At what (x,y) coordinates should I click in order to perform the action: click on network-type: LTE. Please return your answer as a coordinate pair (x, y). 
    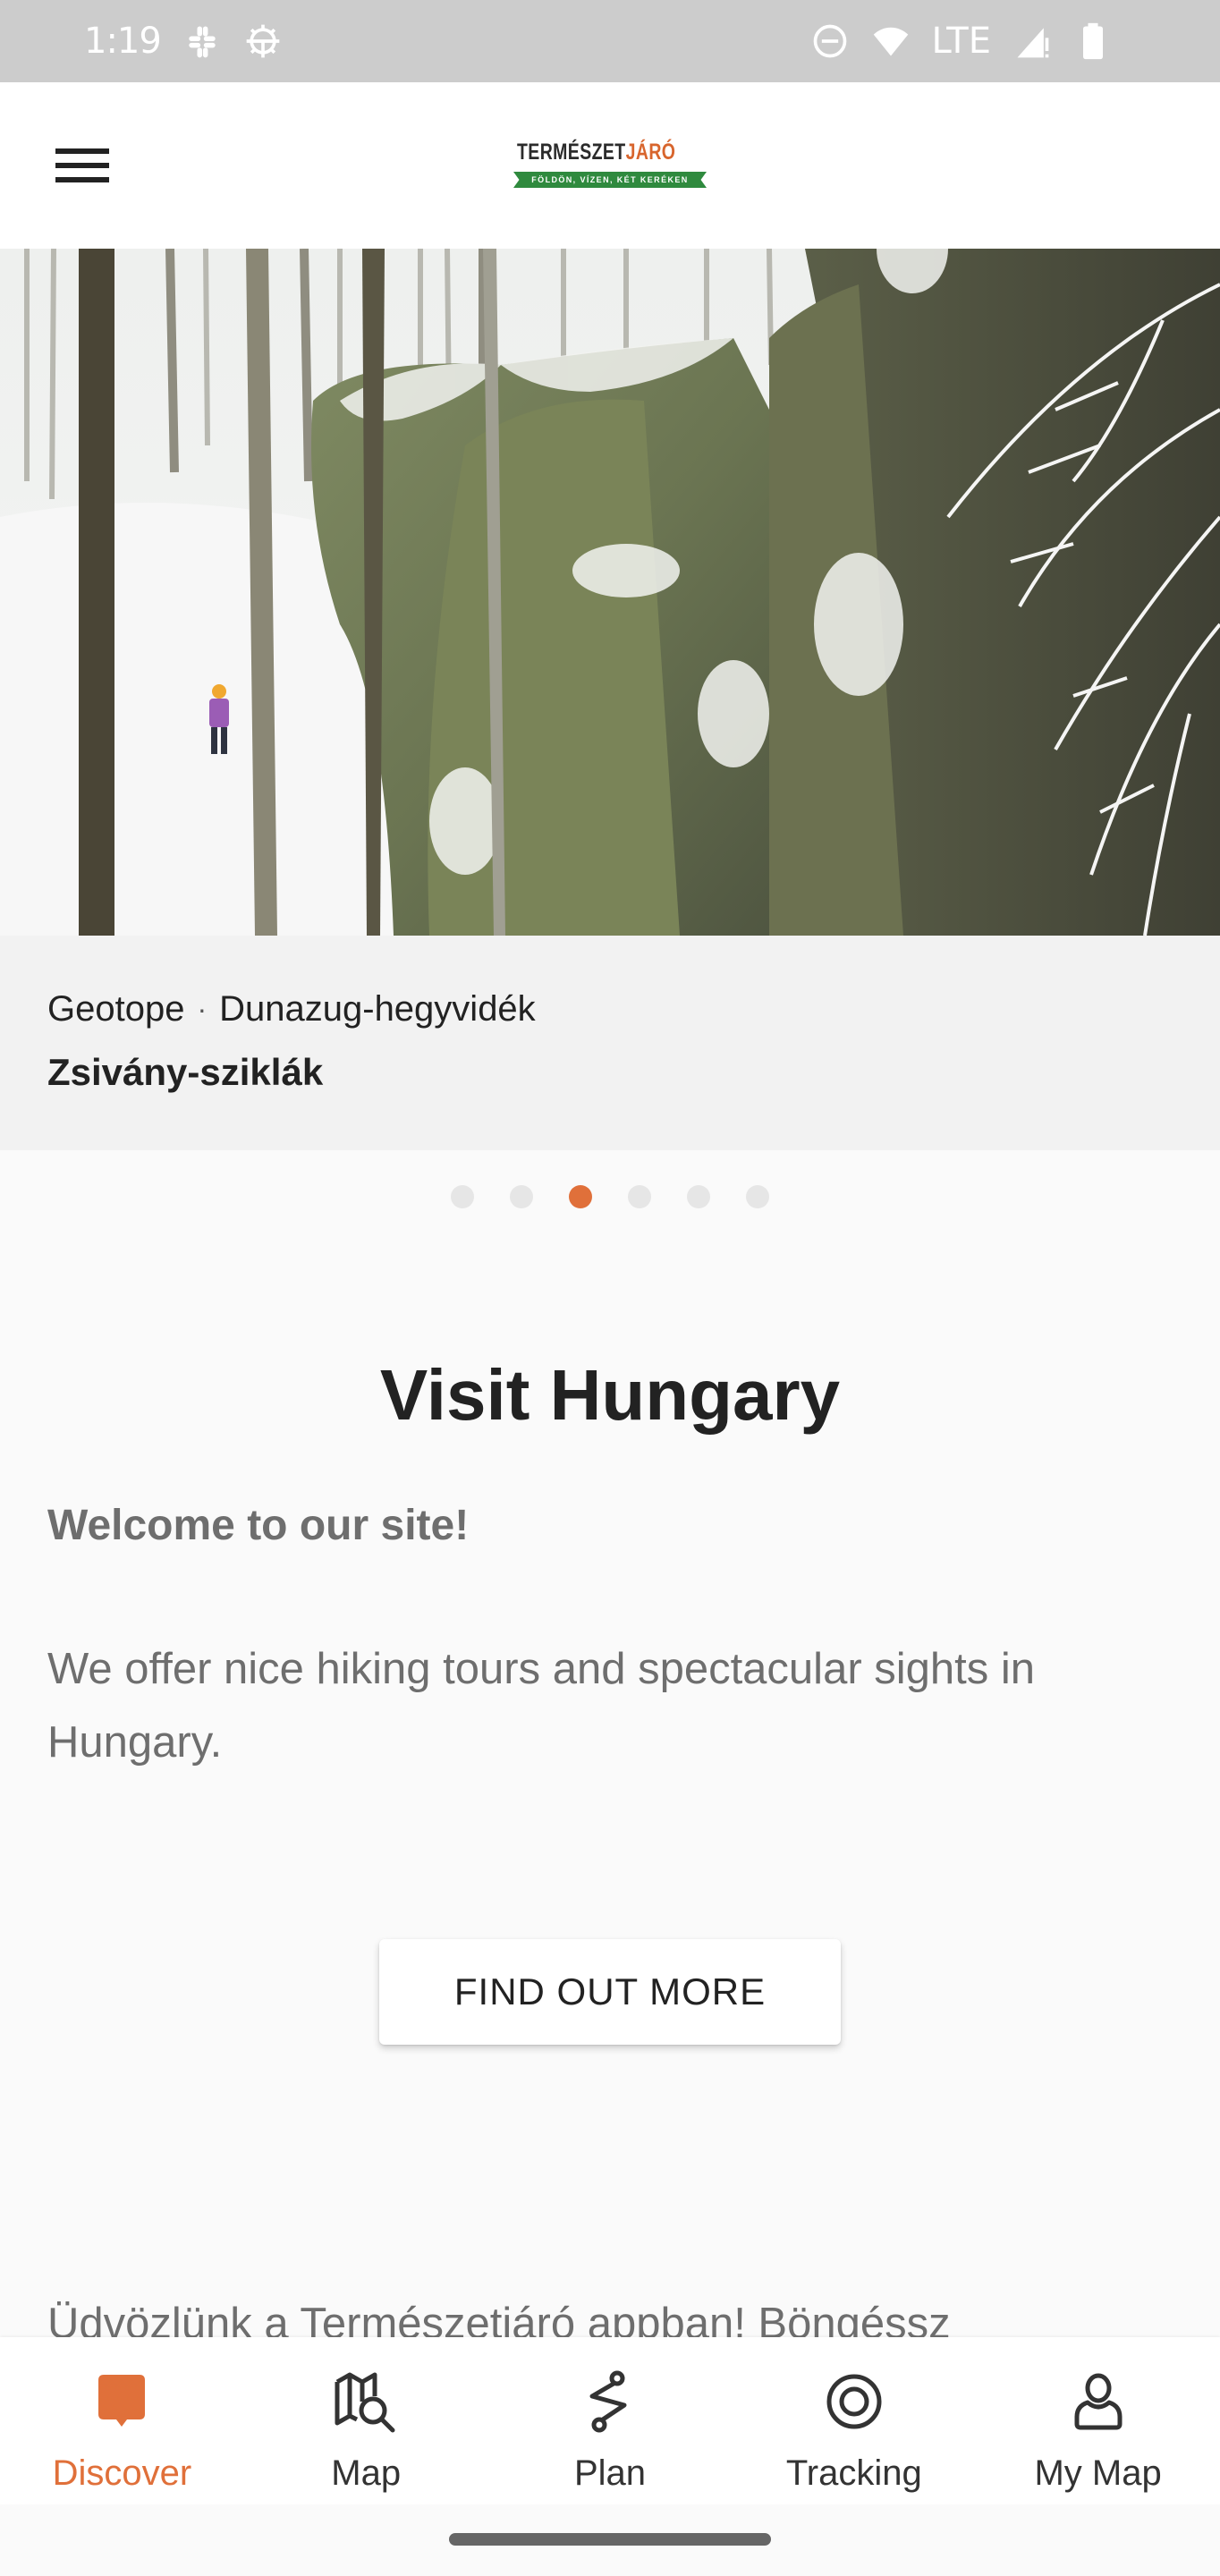
    Looking at the image, I should click on (961, 41).